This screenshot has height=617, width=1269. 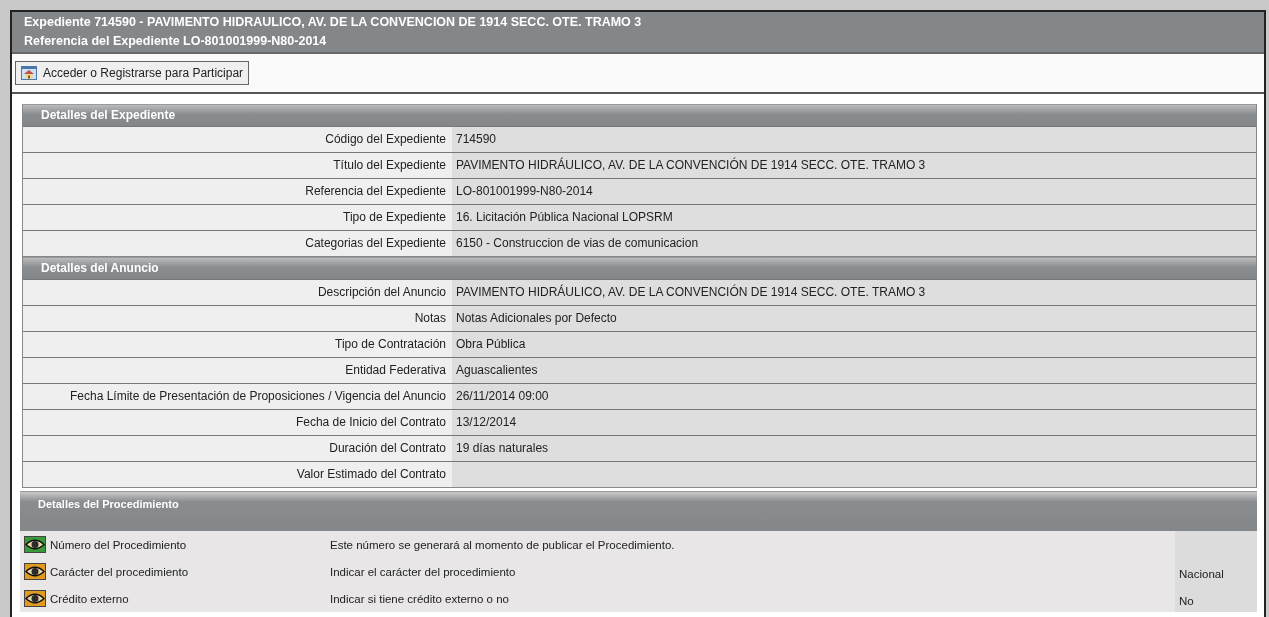 I want to click on section-header: Detalles del Anuncio, so click(x=639, y=268).